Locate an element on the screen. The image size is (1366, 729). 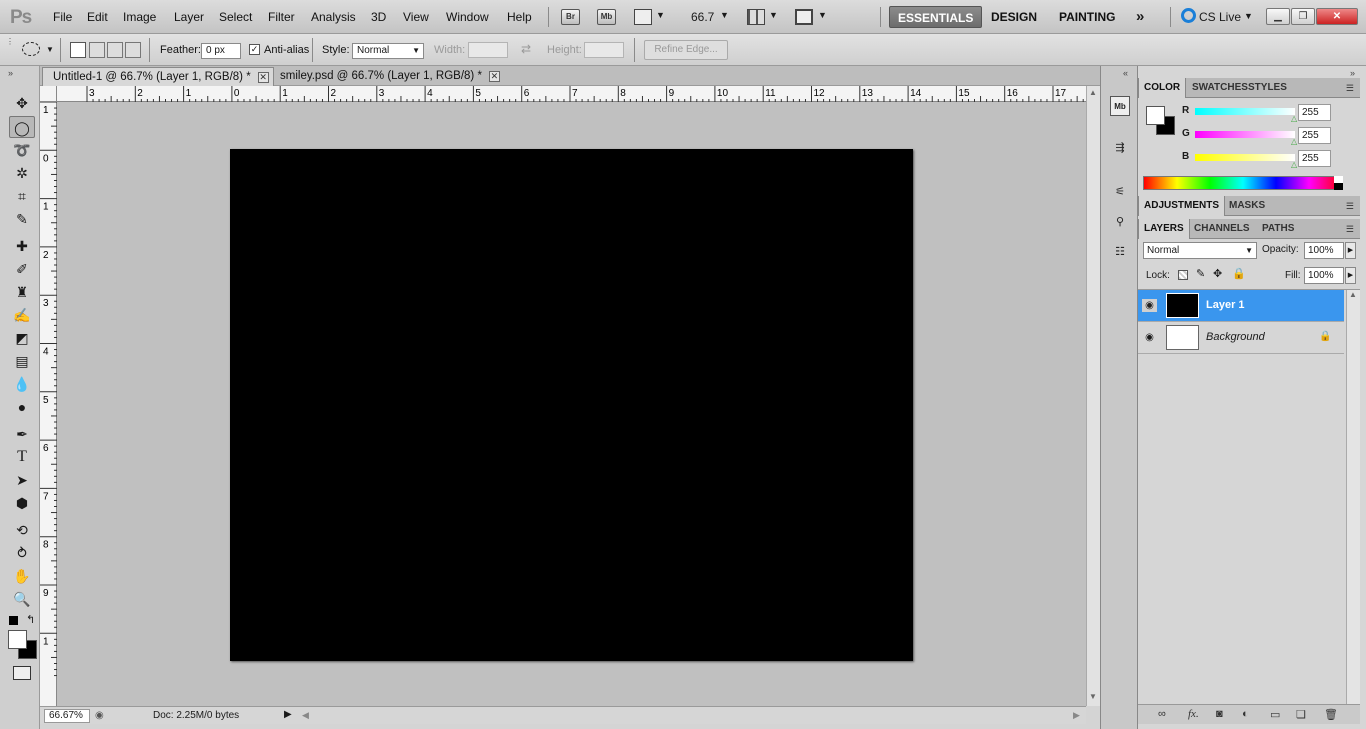
lock-position-icon: ✥ is located at coordinates (1217, 273).